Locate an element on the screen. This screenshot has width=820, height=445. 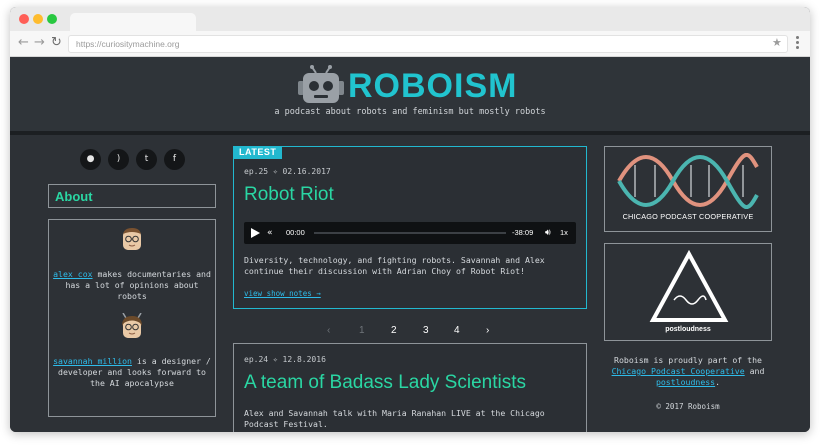
postloudness-badge: postloudness is located at coordinates (688, 292).